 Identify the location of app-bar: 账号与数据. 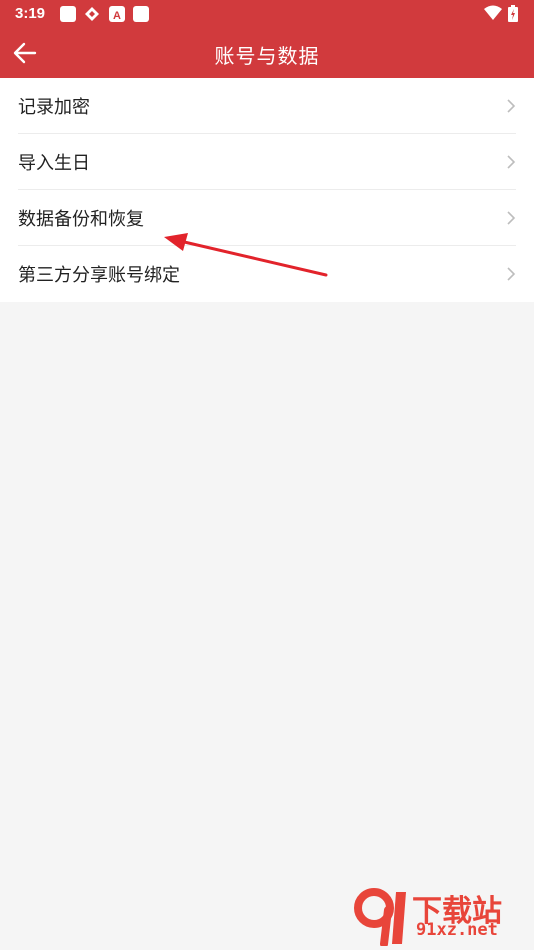
(267, 53).